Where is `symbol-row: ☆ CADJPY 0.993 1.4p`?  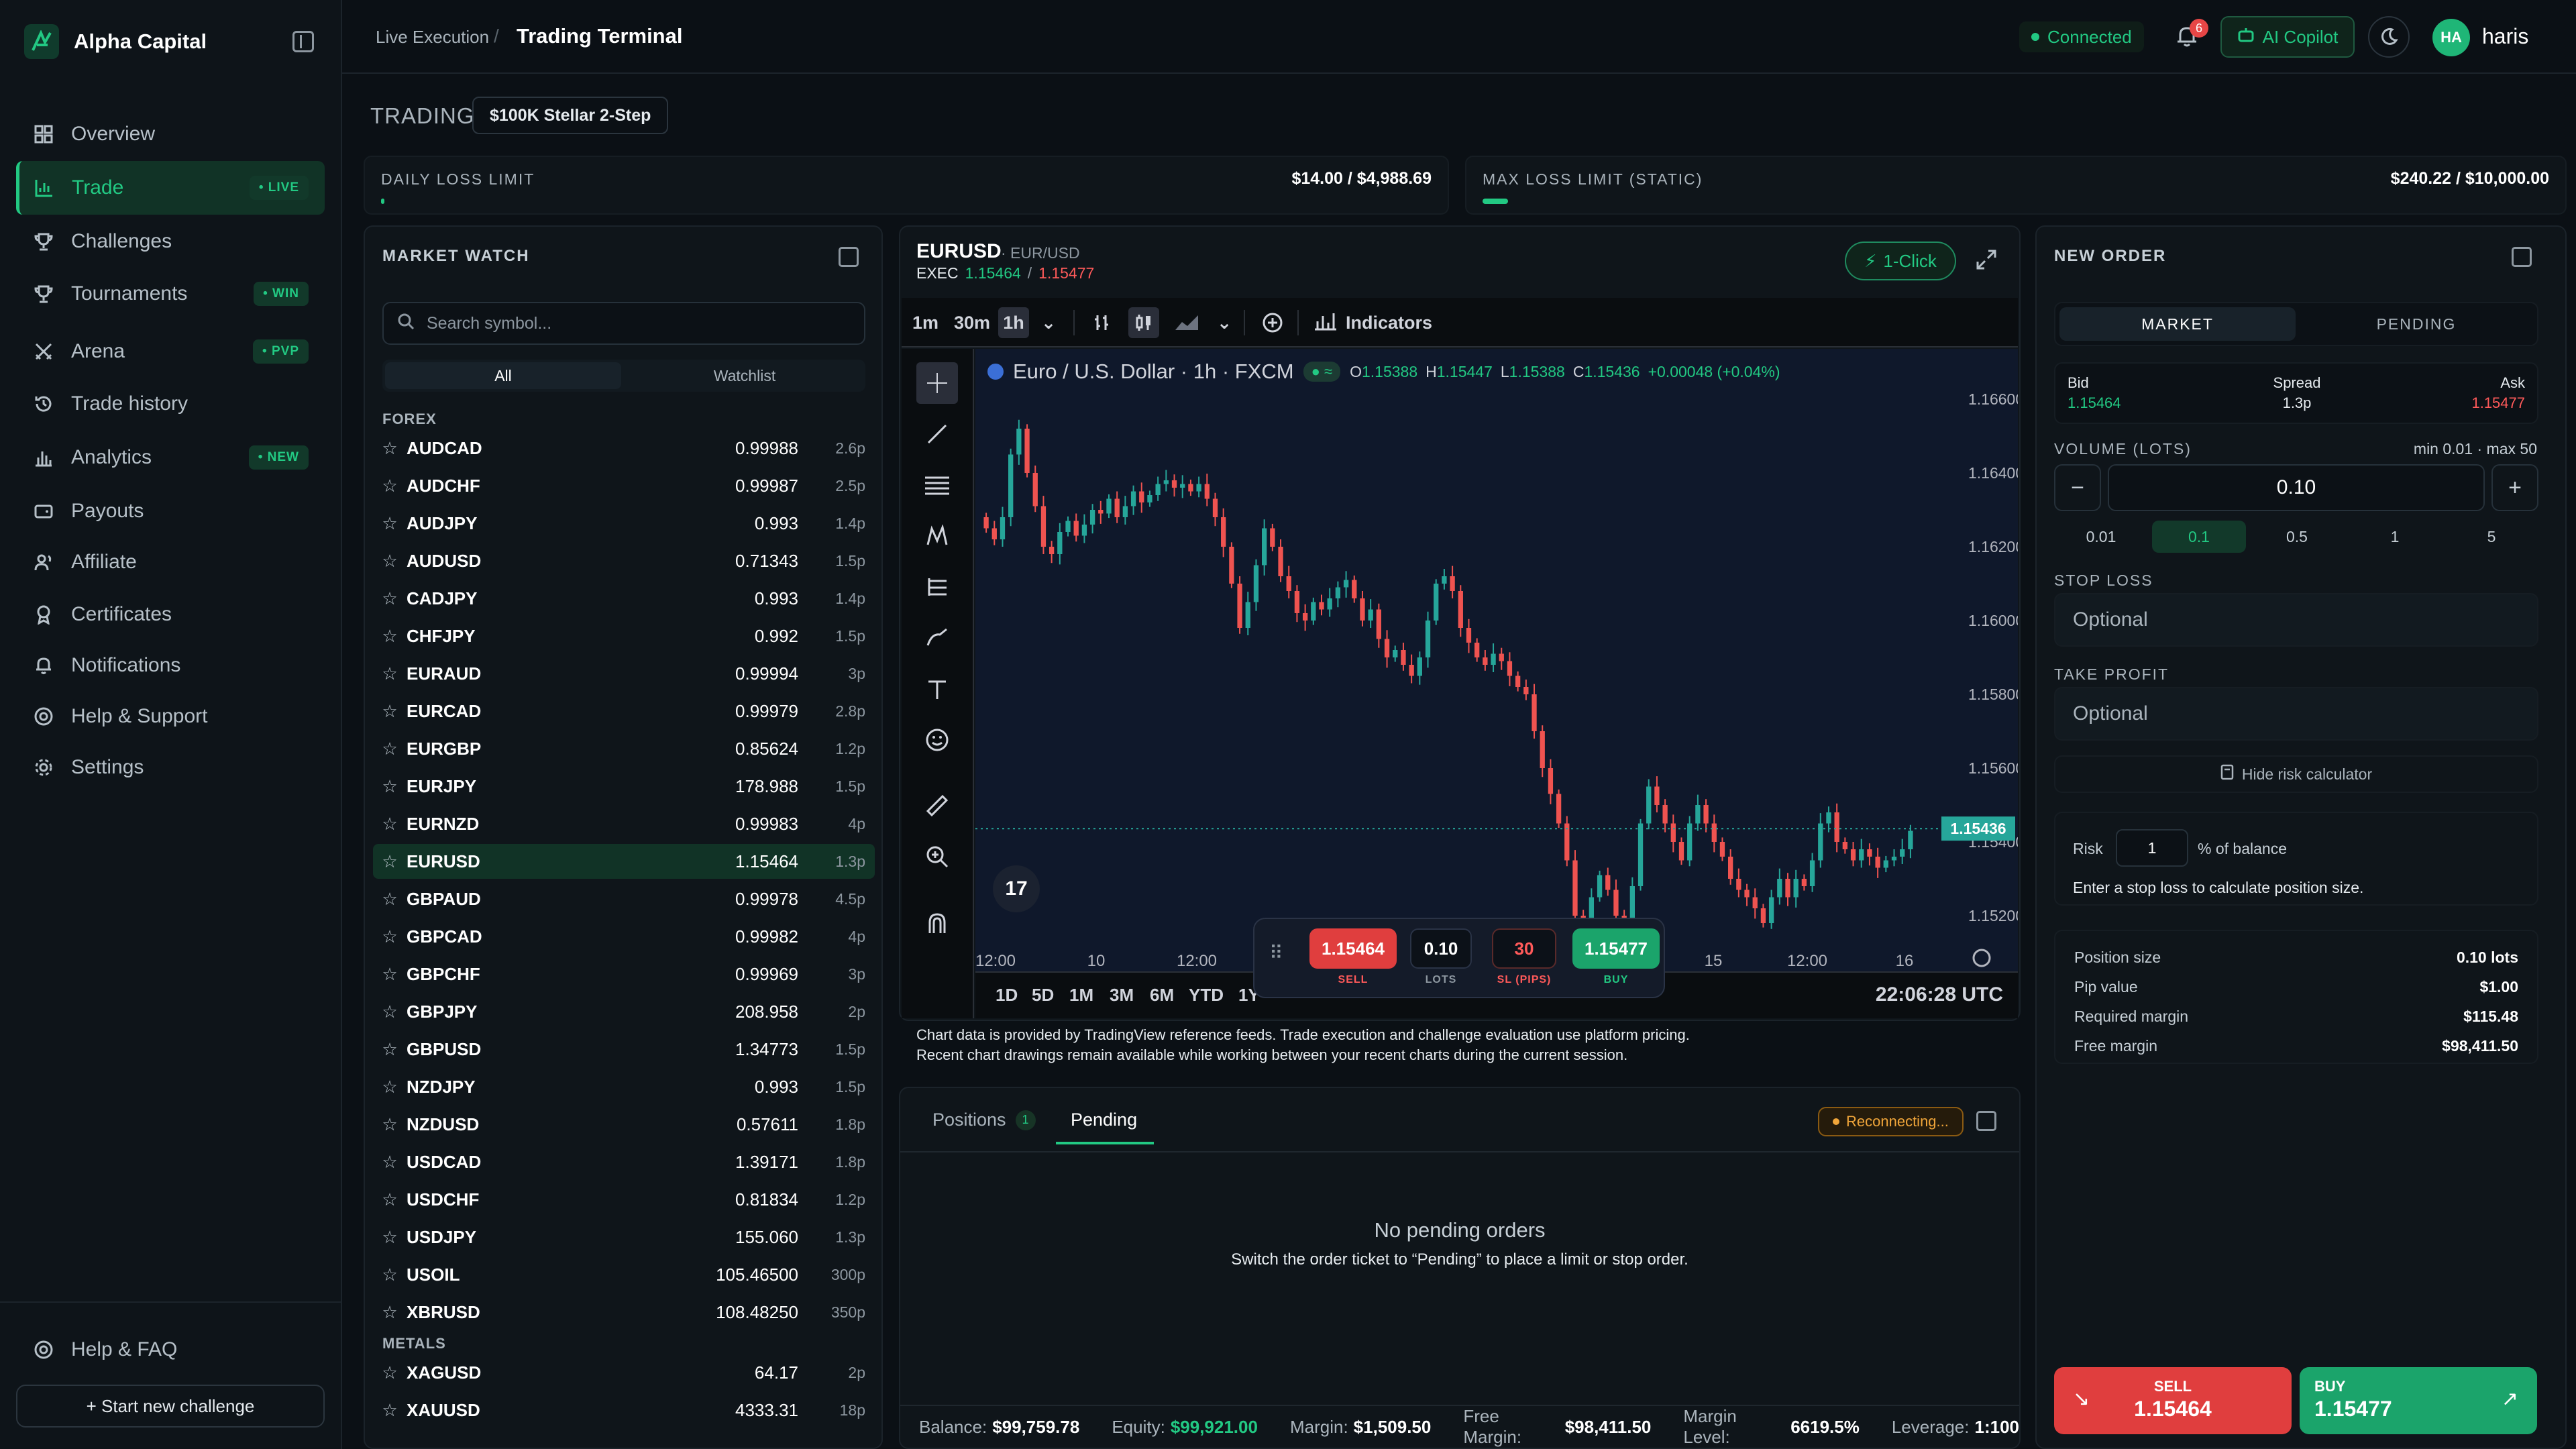
symbol-row: ☆ CADJPY 0.993 1.4p is located at coordinates (624, 598).